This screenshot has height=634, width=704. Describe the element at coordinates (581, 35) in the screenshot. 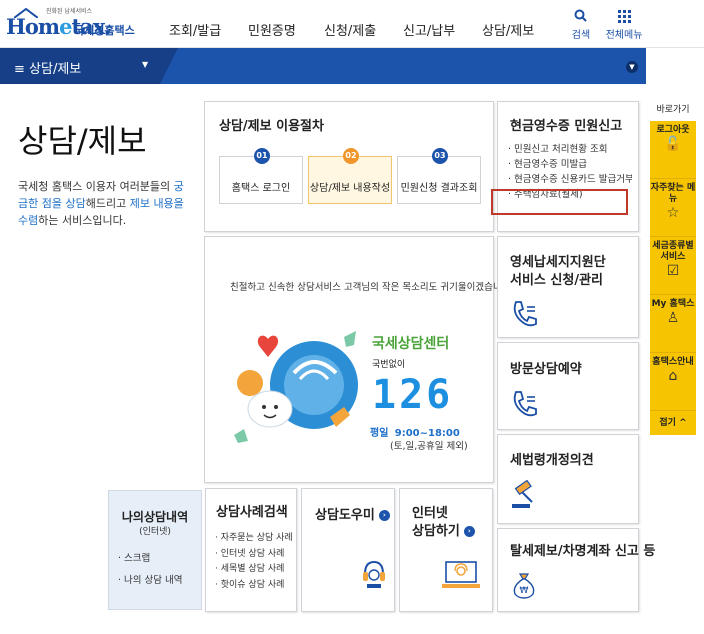

I see `search-label: 검색` at that location.